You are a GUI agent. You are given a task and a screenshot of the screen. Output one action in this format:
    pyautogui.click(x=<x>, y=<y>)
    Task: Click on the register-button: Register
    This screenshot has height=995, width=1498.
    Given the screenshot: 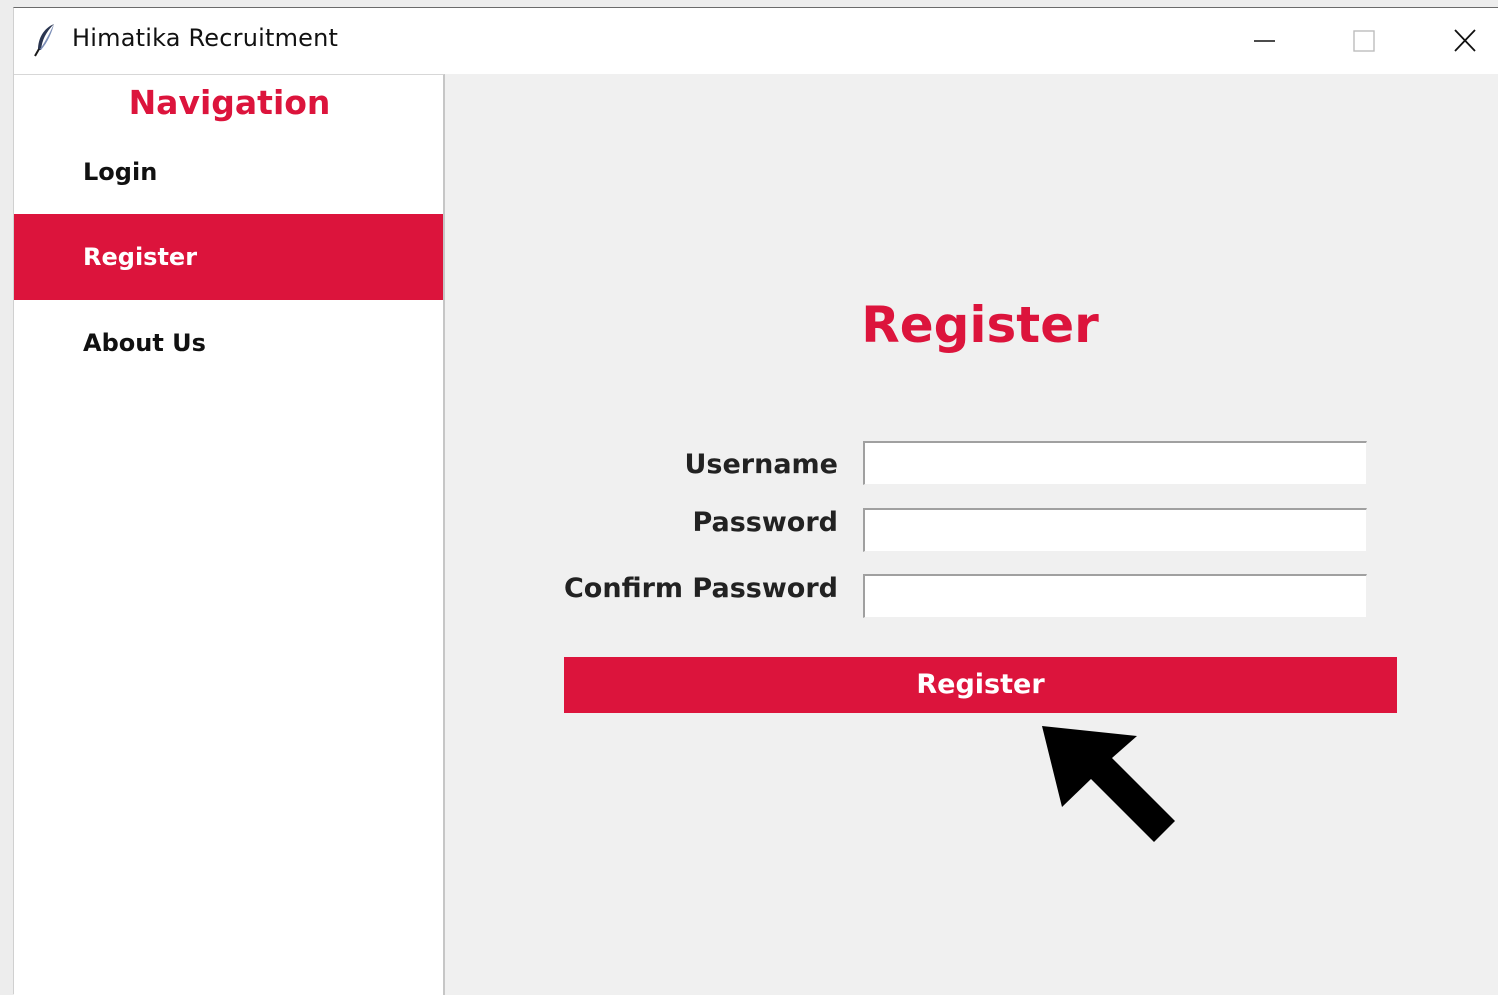 What is the action you would take?
    pyautogui.click(x=980, y=685)
    